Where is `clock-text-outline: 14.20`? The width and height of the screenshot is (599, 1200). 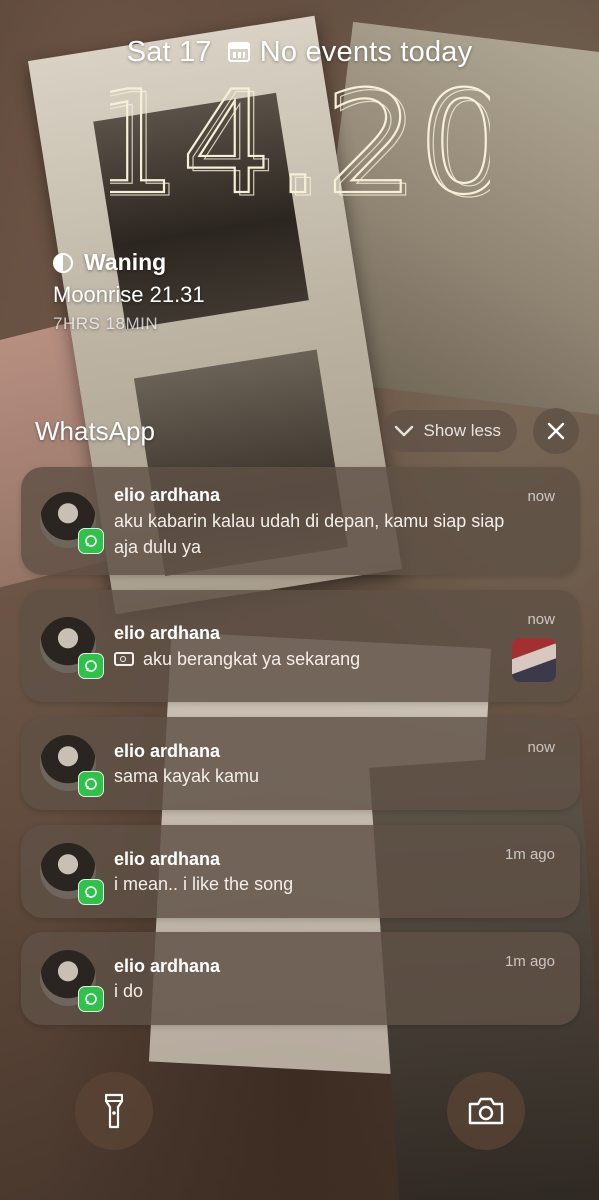 clock-text-outline: 14.20 is located at coordinates (300, 144).